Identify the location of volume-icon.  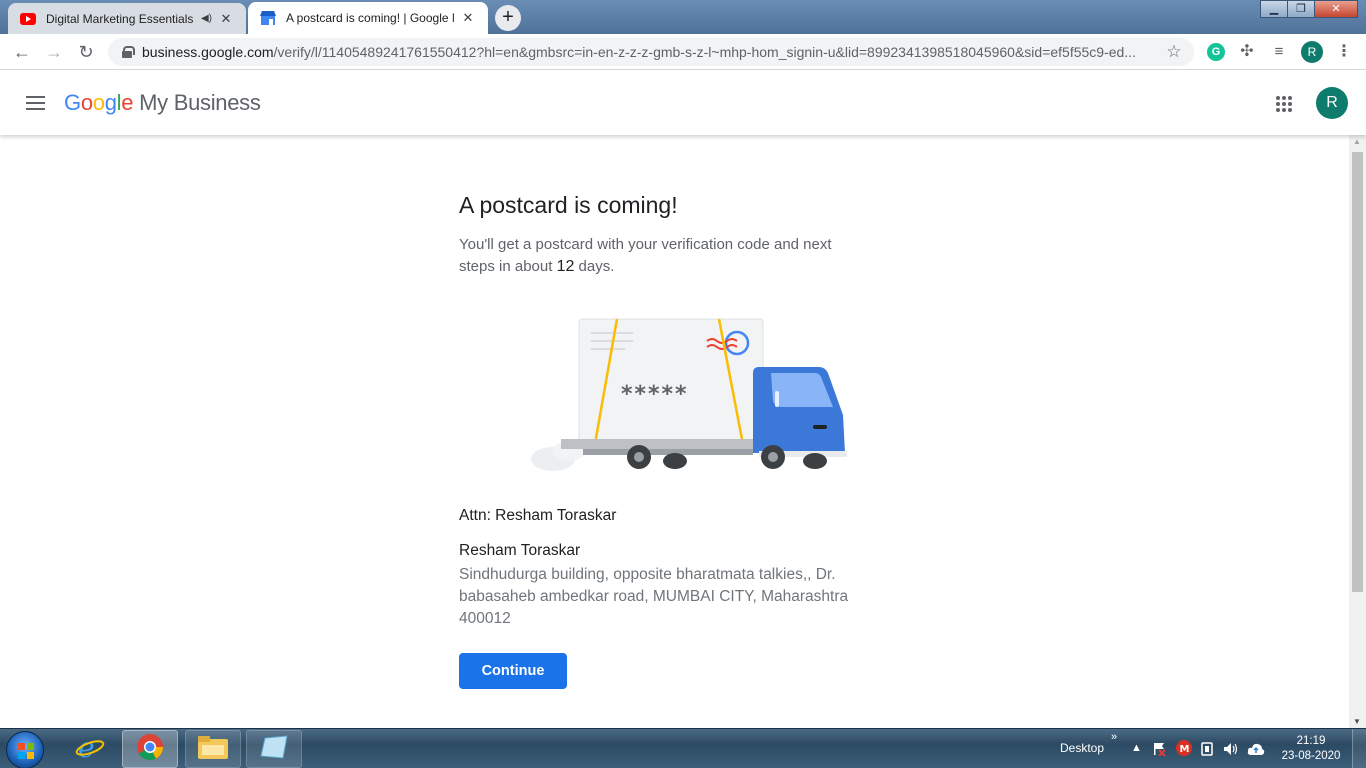
(1231, 750).